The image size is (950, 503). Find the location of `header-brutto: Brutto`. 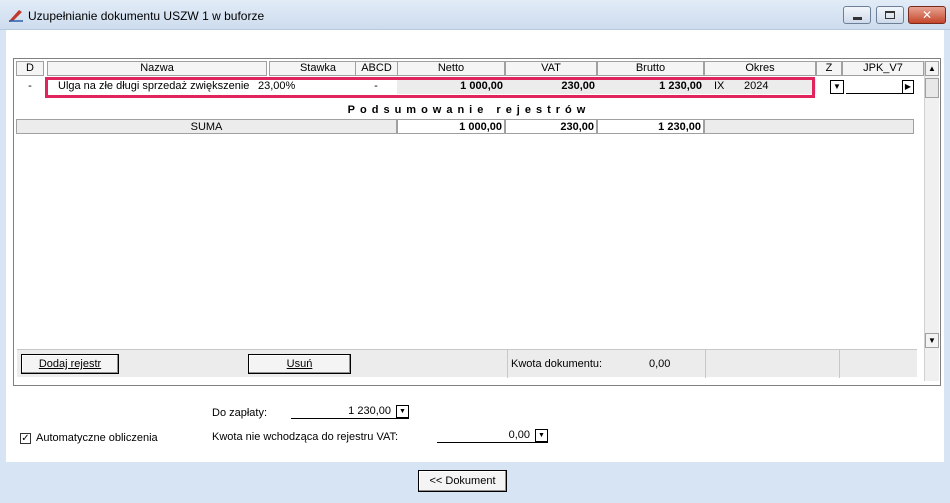

header-brutto: Brutto is located at coordinates (650, 68).